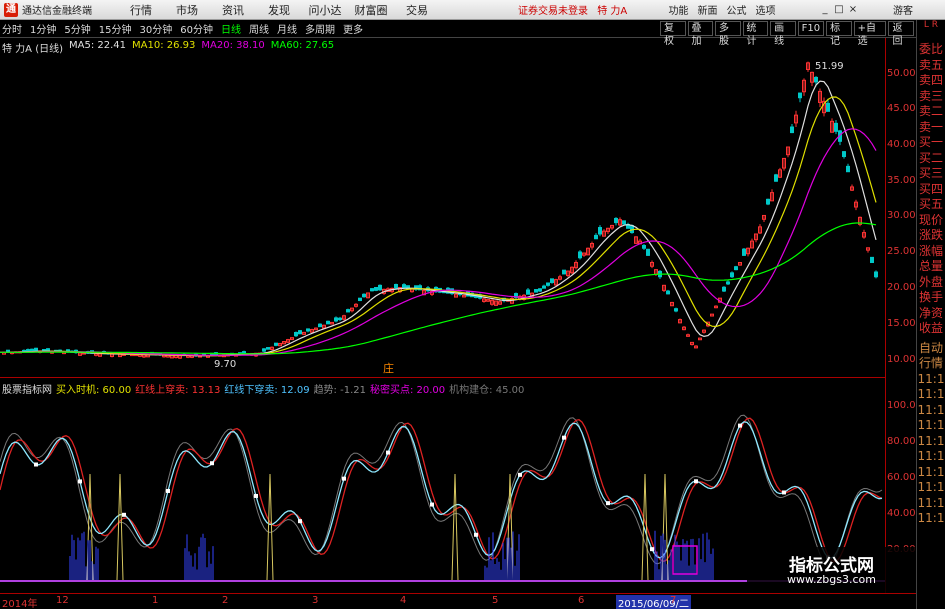 The height and width of the screenshot is (609, 945). What do you see at coordinates (187, 10) in the screenshot?
I see `menu-market: 市场` at bounding box center [187, 10].